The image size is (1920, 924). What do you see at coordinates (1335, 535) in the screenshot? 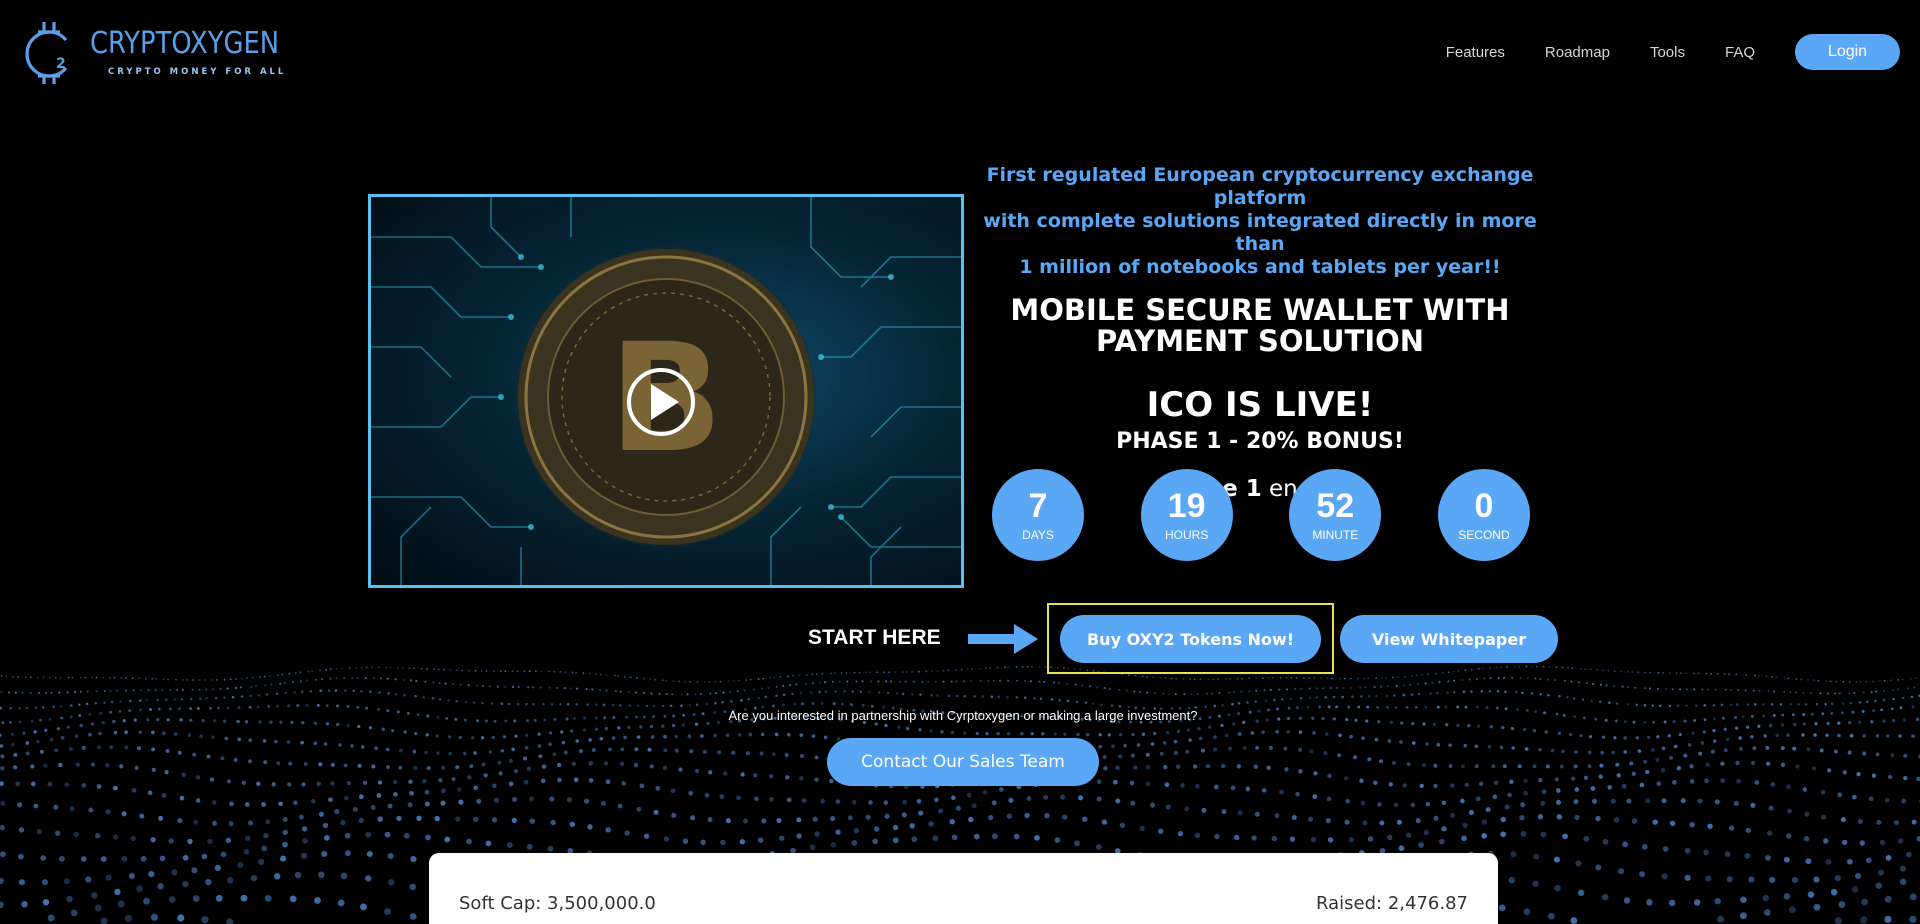
I see `countdown-label: MINUTE` at bounding box center [1335, 535].